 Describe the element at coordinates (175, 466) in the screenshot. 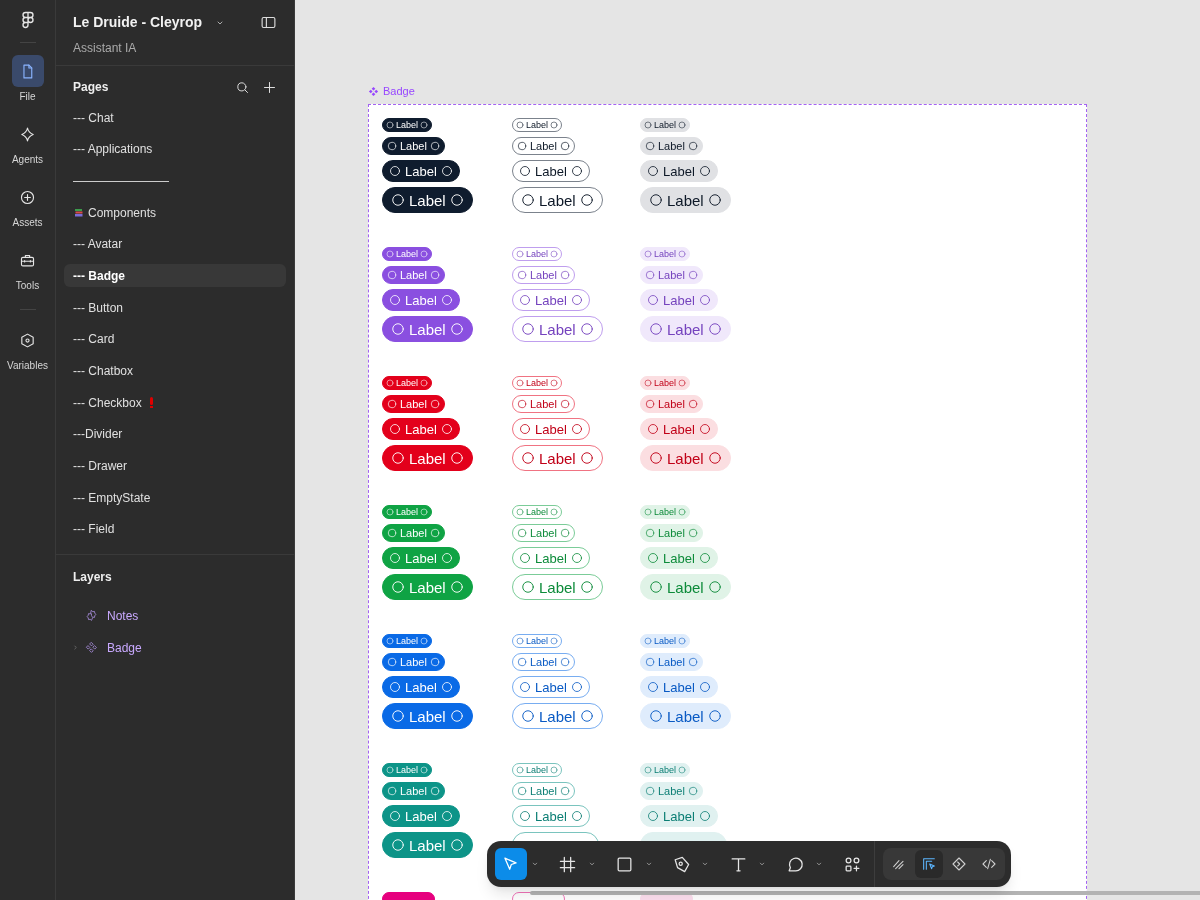

I see `page-item: --- Drawer` at that location.